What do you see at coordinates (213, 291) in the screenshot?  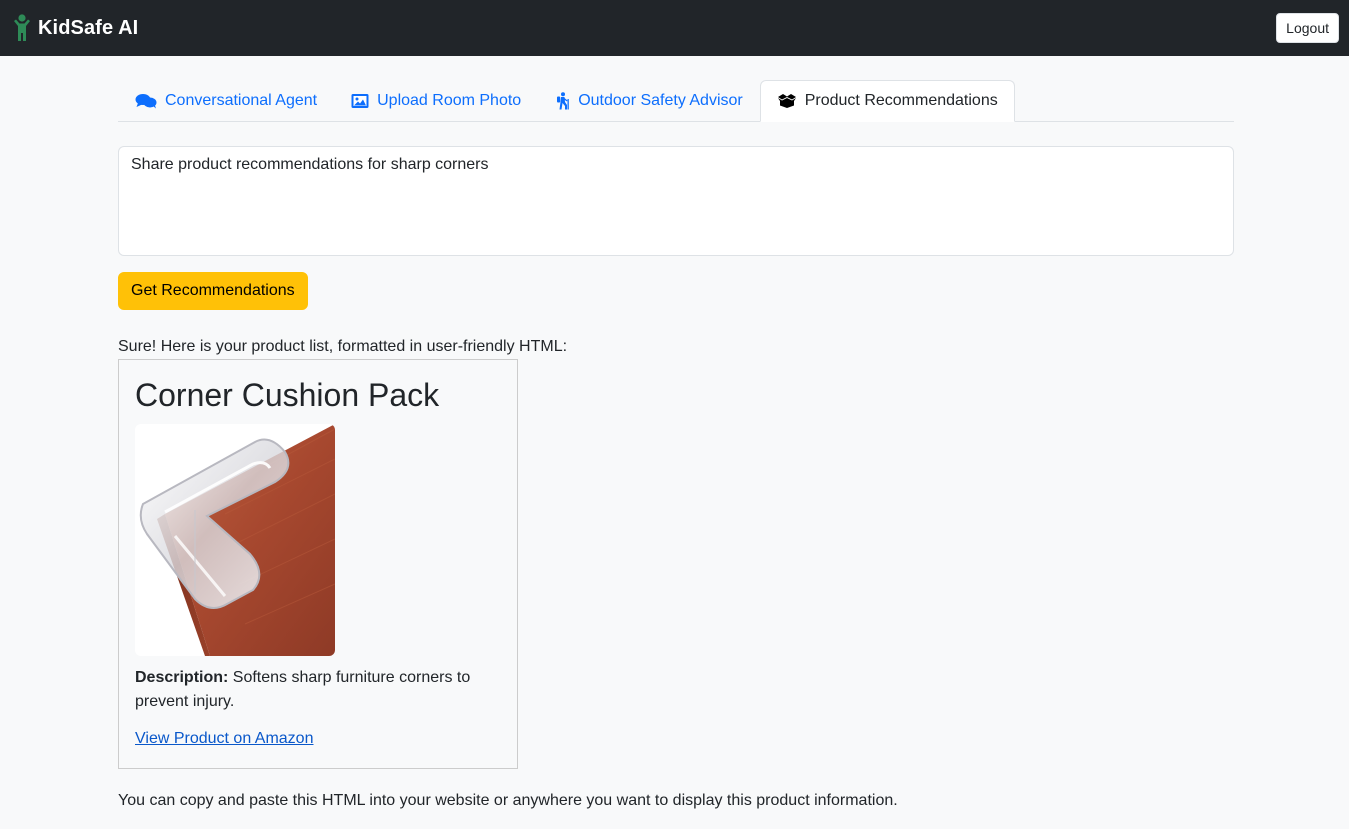 I see `get-recommendations-button: Get Recommendations` at bounding box center [213, 291].